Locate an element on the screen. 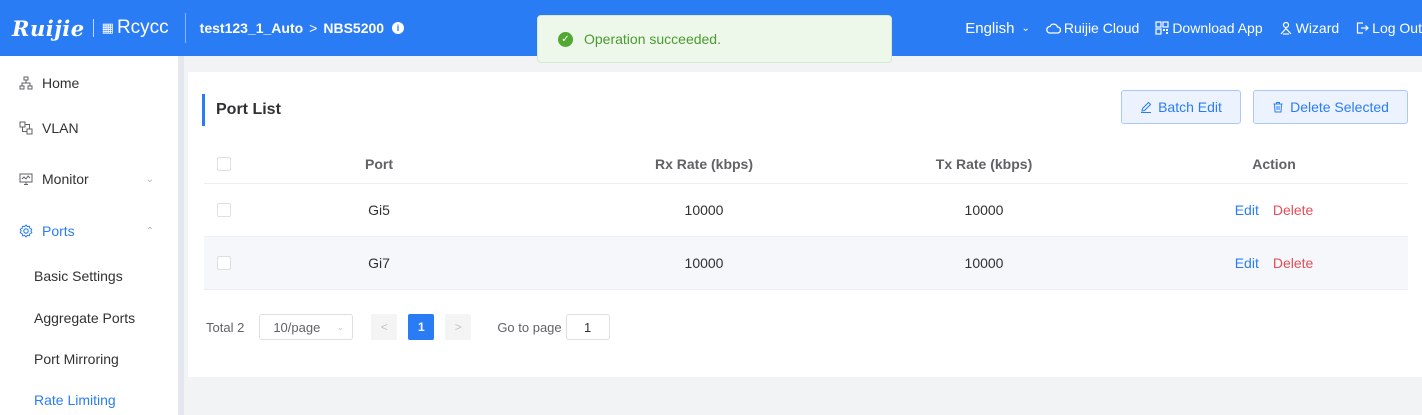  pagination-total: Total 2 is located at coordinates (225, 327).